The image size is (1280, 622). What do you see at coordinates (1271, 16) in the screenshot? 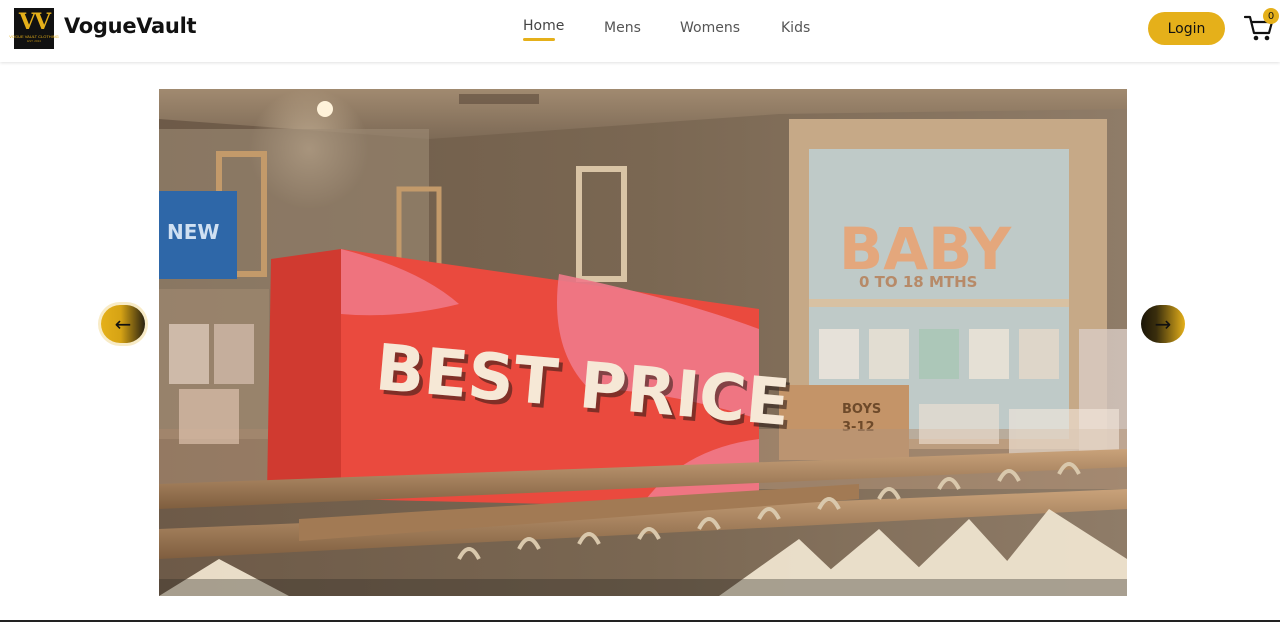
I see `cart-count-badge: 0` at bounding box center [1271, 16].